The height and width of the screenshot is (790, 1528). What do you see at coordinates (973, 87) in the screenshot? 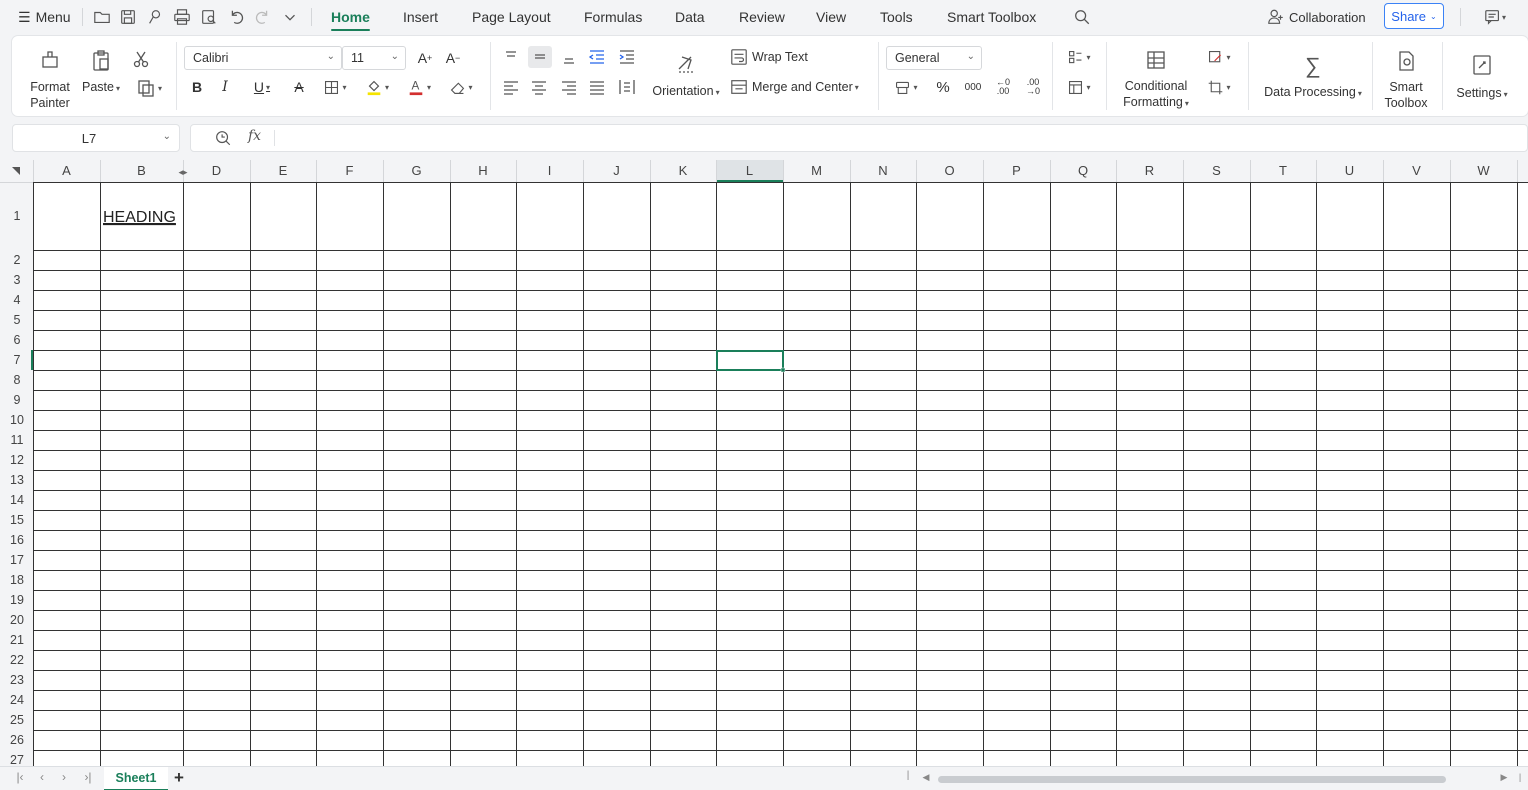
I see `thousands-separator-icon: 000` at bounding box center [973, 87].